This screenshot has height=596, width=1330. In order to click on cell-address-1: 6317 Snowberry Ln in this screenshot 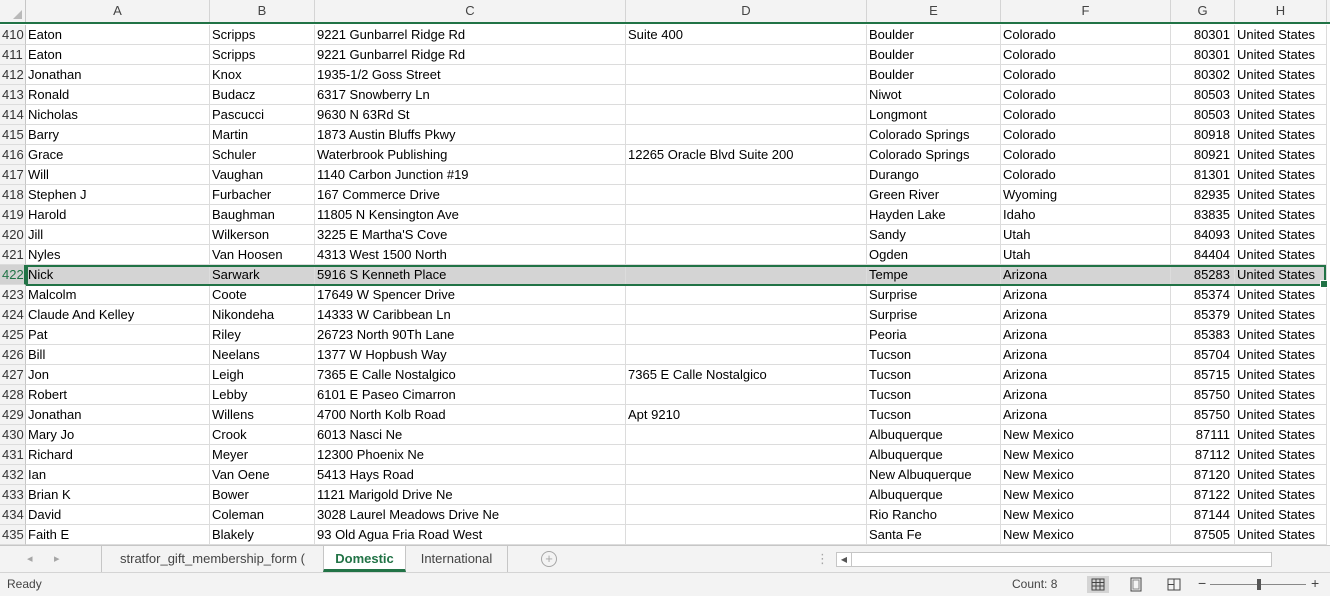, I will do `click(470, 95)`.